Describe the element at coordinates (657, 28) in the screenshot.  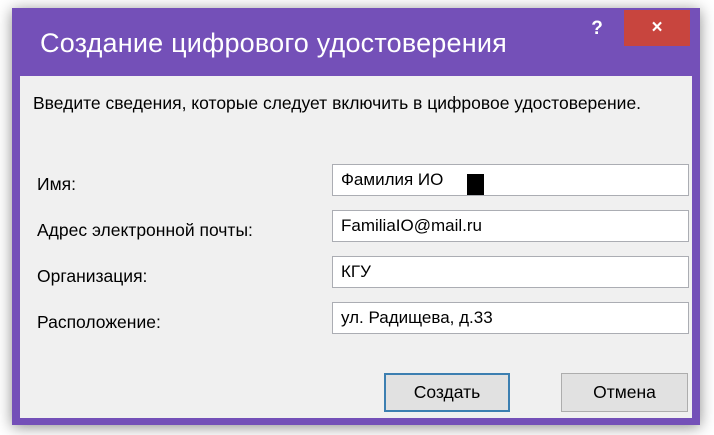
I see `close-button: ×` at that location.